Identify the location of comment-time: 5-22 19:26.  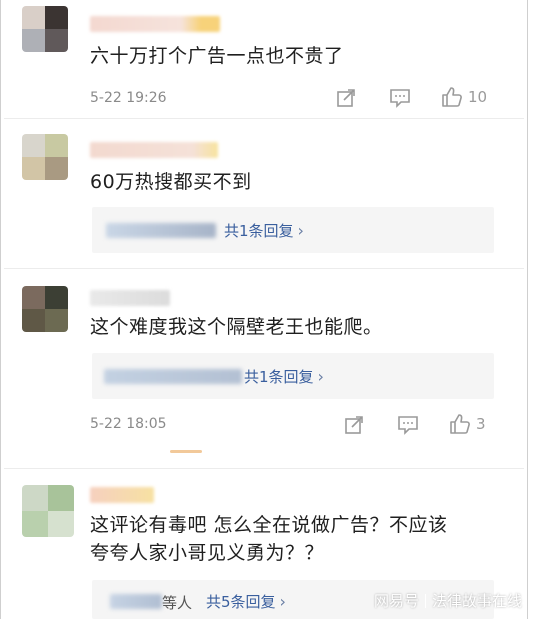
(128, 98).